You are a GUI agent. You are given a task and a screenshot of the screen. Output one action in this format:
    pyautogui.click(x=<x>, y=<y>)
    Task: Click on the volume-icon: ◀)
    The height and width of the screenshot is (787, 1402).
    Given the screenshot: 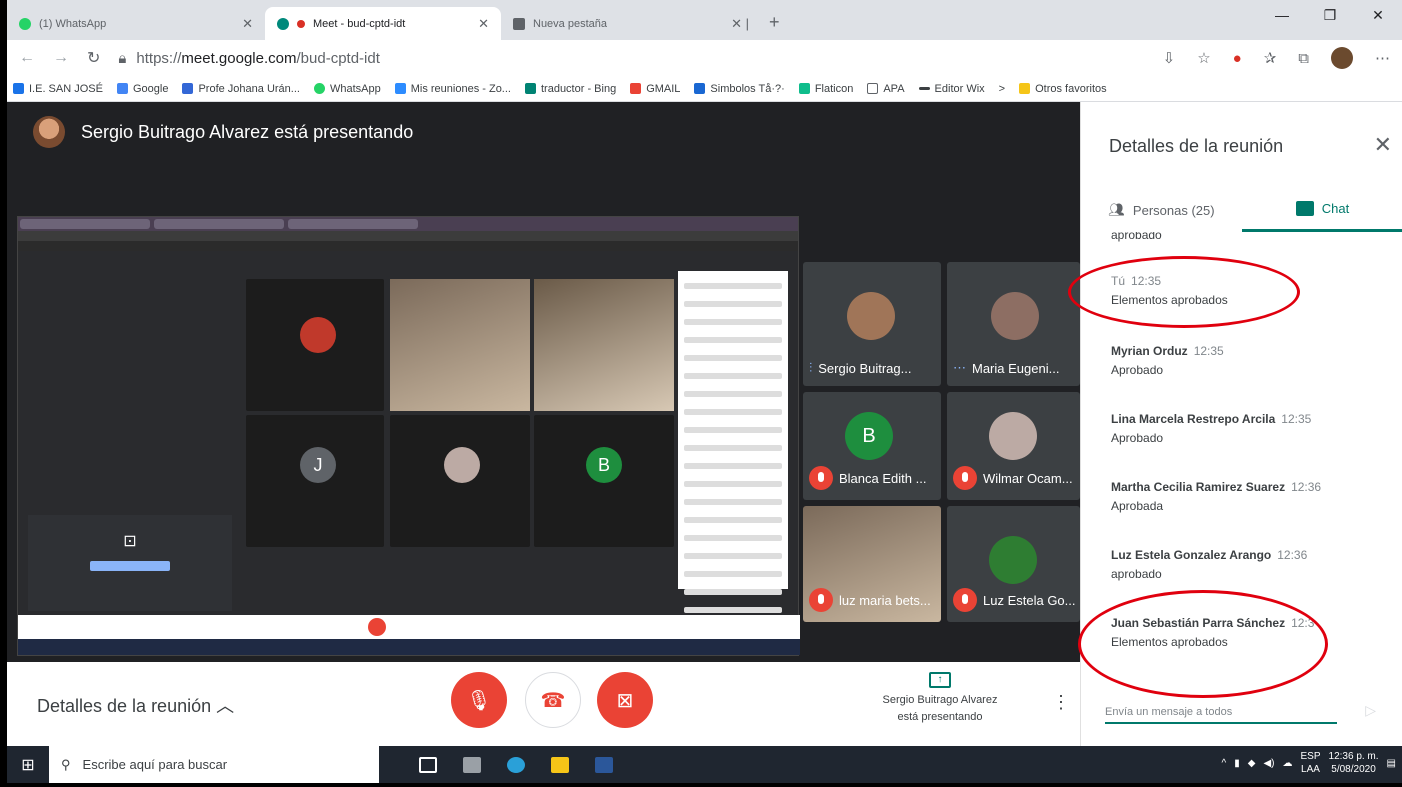 What is the action you would take?
    pyautogui.click(x=1268, y=763)
    